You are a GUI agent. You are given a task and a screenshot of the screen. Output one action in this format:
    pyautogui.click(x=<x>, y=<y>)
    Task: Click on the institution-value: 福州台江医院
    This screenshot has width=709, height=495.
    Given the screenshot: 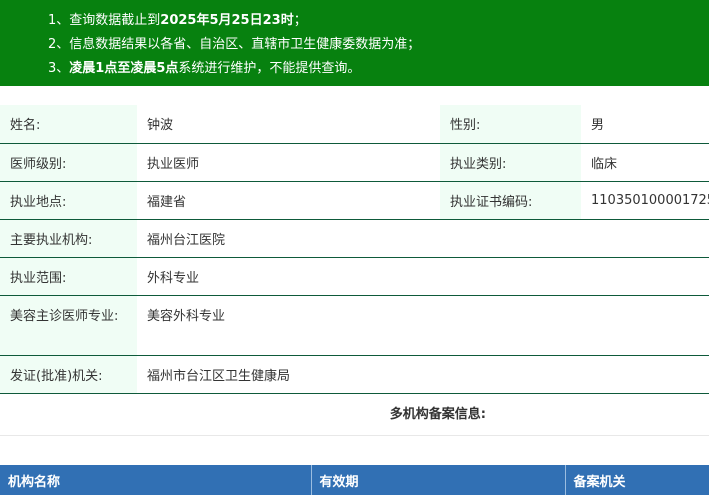 What is the action you would take?
    pyautogui.click(x=423, y=238)
    